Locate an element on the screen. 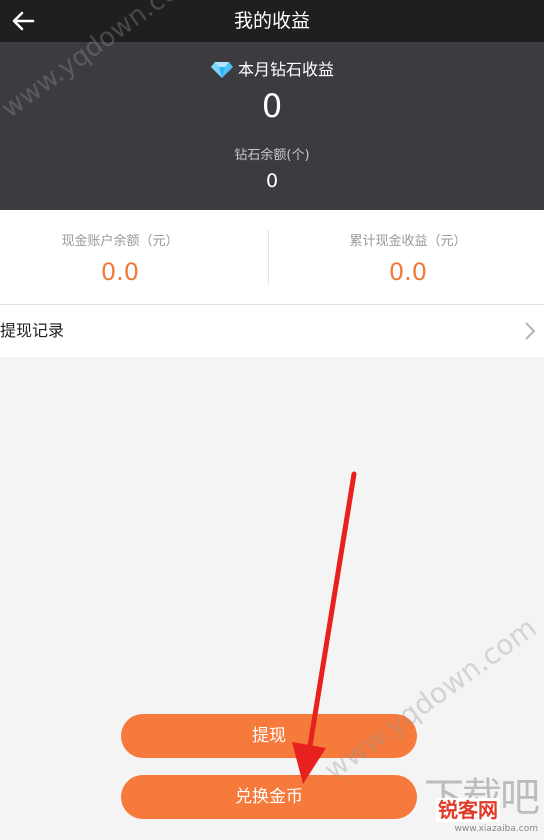 This screenshot has height=840, width=544. page-title: 我的收益 is located at coordinates (271, 21).